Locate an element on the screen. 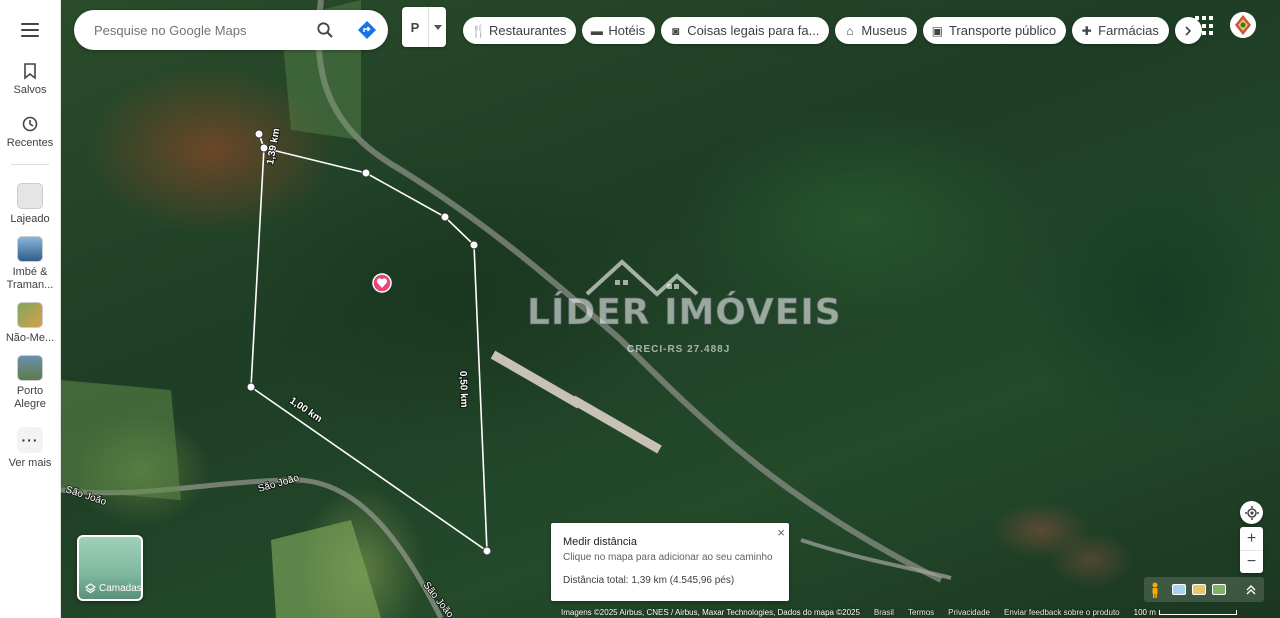 The image size is (1280, 618). chevron-right-icon is located at coordinates (1188, 30).